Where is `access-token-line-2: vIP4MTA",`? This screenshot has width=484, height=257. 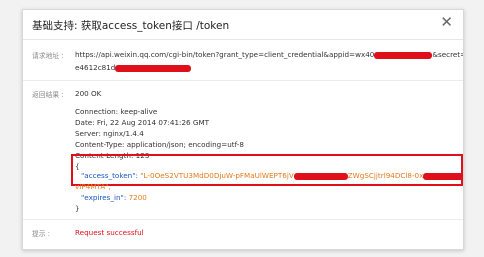
access-token-line-2: vIP4MTA", is located at coordinates (93, 186).